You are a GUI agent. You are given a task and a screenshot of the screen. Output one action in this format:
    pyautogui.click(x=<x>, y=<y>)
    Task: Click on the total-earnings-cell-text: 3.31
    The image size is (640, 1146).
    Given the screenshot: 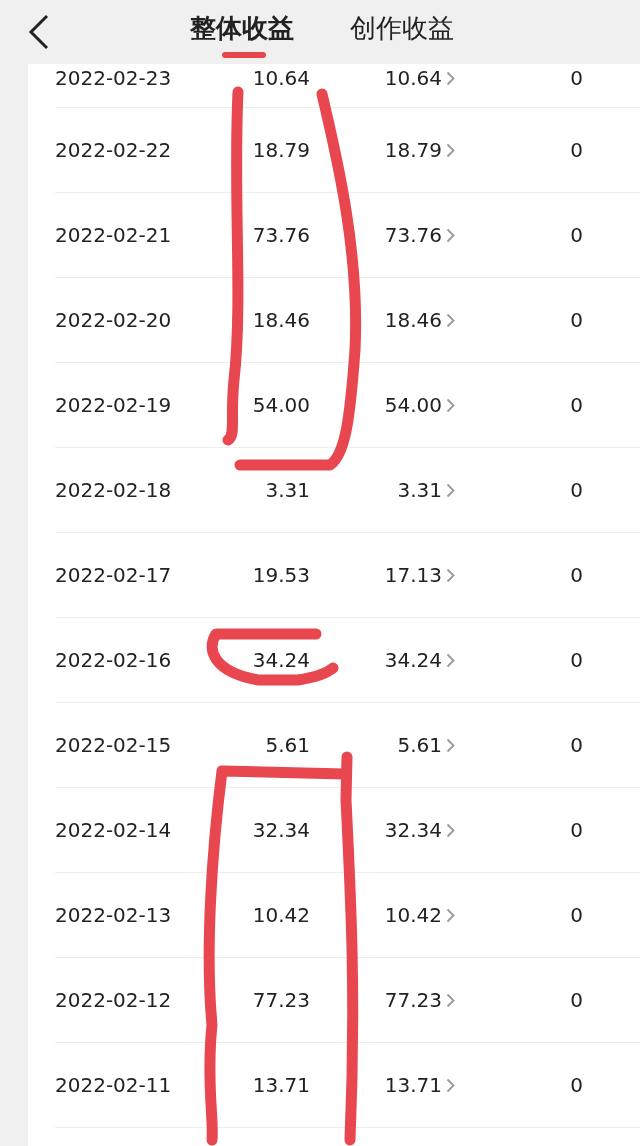 What is the action you would take?
    pyautogui.click(x=287, y=490)
    